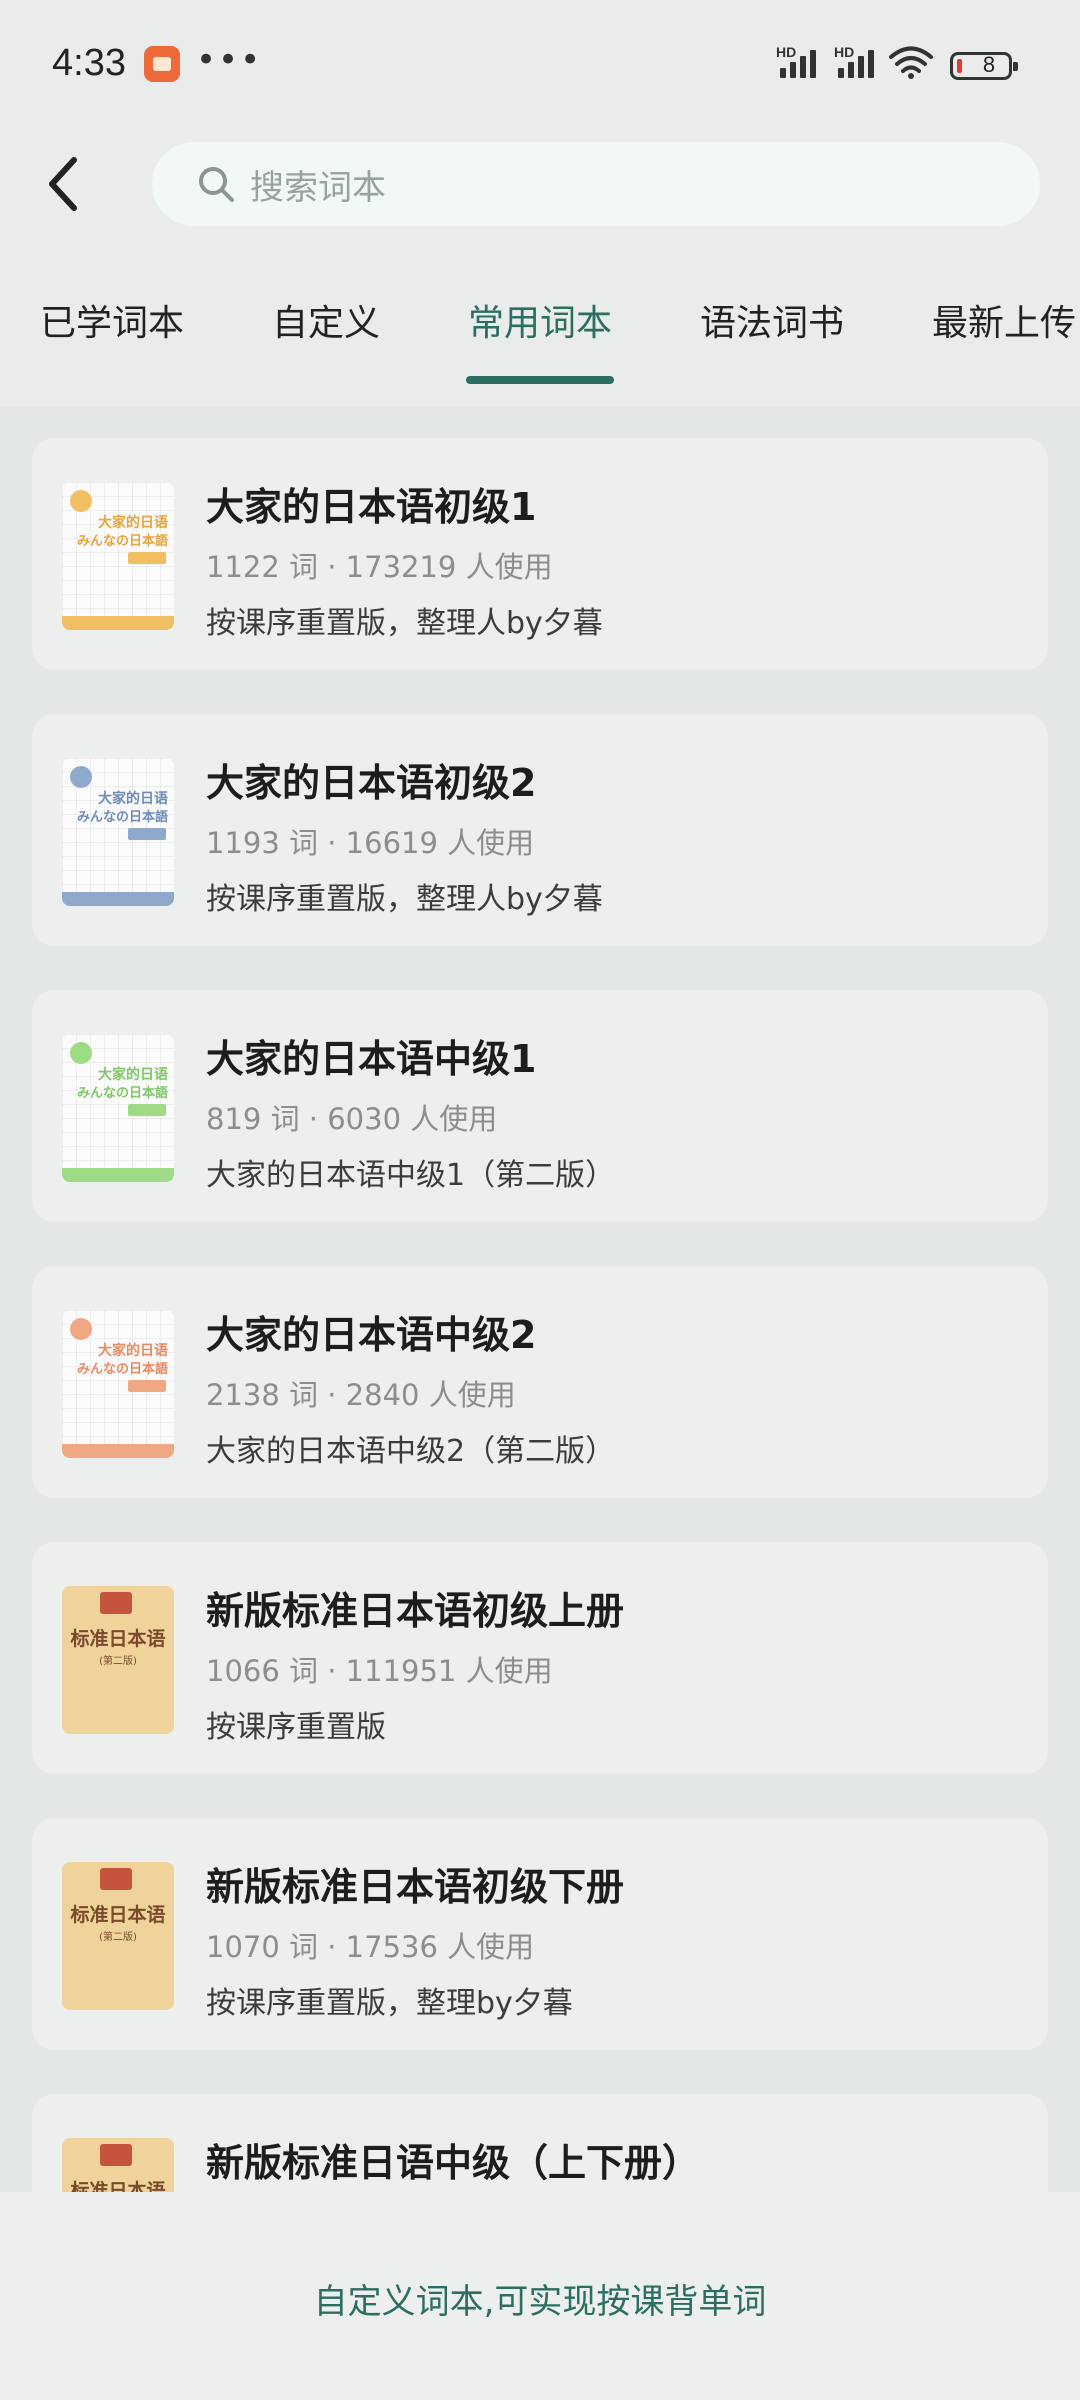  What do you see at coordinates (1004, 320) in the screenshot?
I see `tab-latest: 最新上传` at bounding box center [1004, 320].